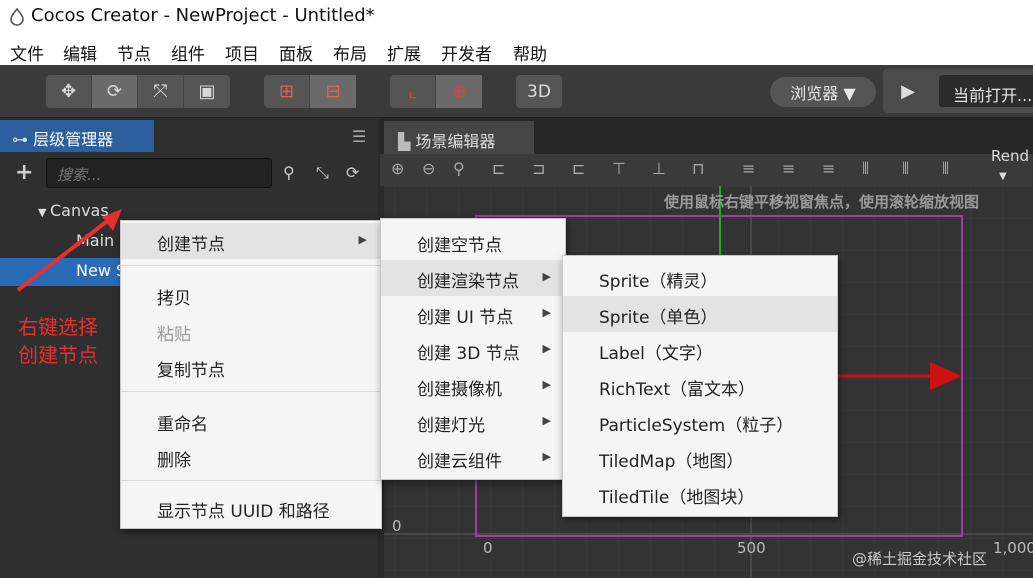  I want to click on rotate-tool-icon: ⟳, so click(115, 91).